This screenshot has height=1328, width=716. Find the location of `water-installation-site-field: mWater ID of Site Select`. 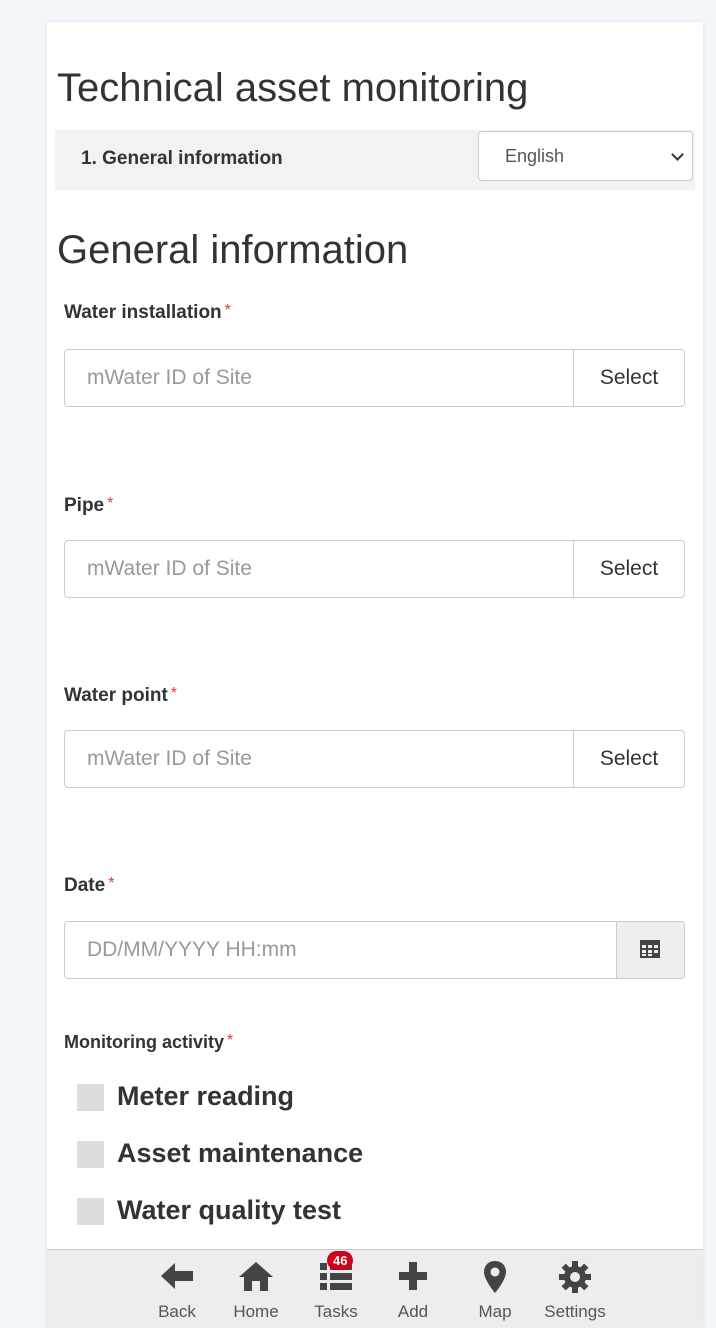

water-installation-site-field: mWater ID of Site Select is located at coordinates (374, 378).